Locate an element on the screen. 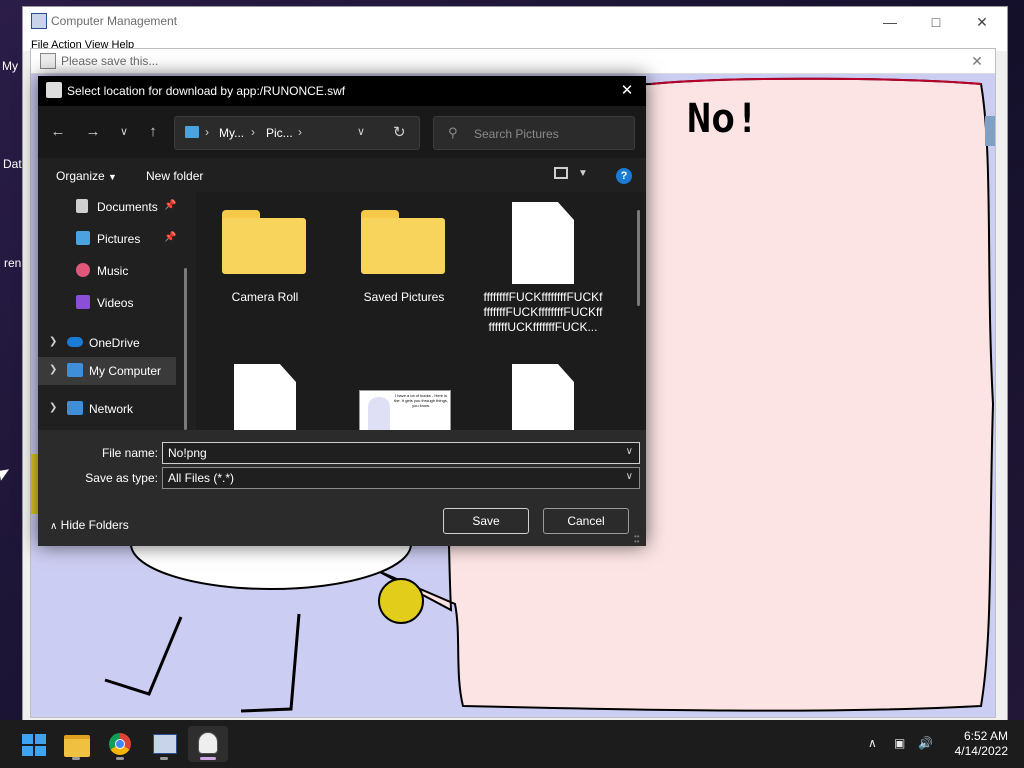 This screenshot has width=1024, height=768. sidebar-item-label: Network is located at coordinates (111, 409).